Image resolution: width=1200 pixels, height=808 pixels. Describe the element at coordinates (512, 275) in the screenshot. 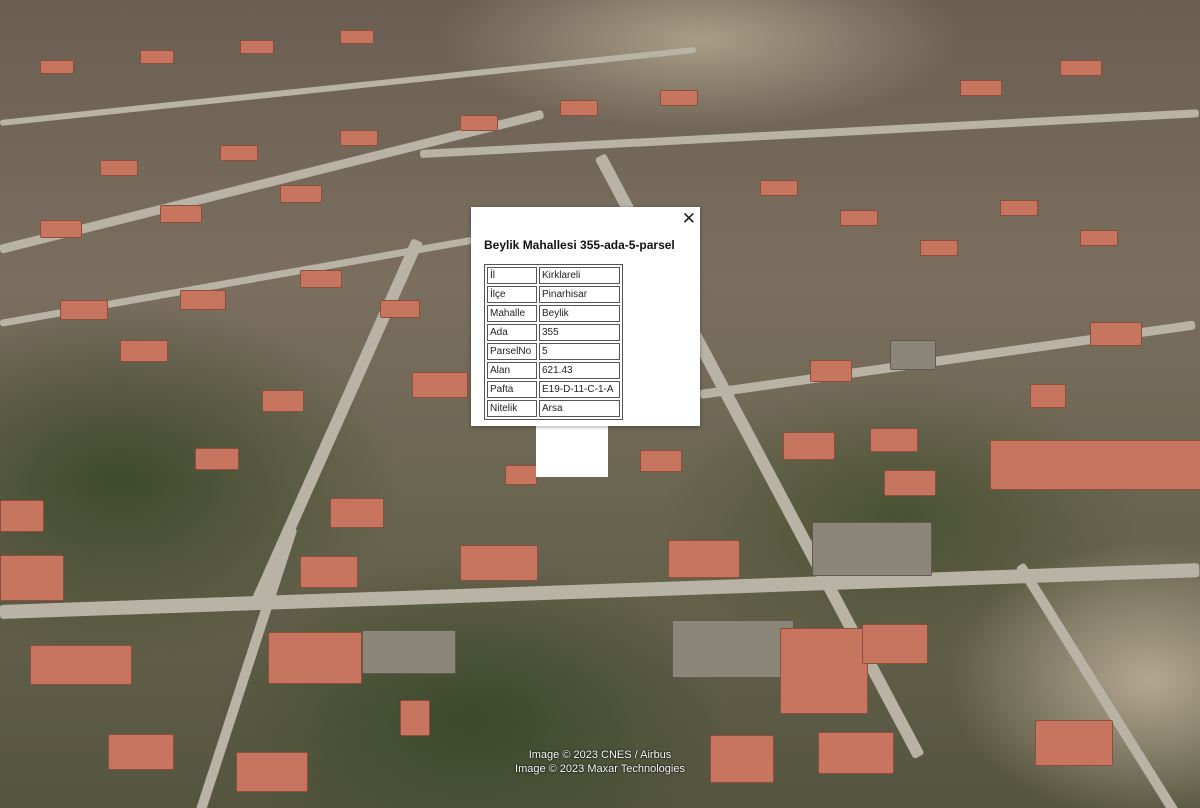

I see `attribute-key: İl` at that location.